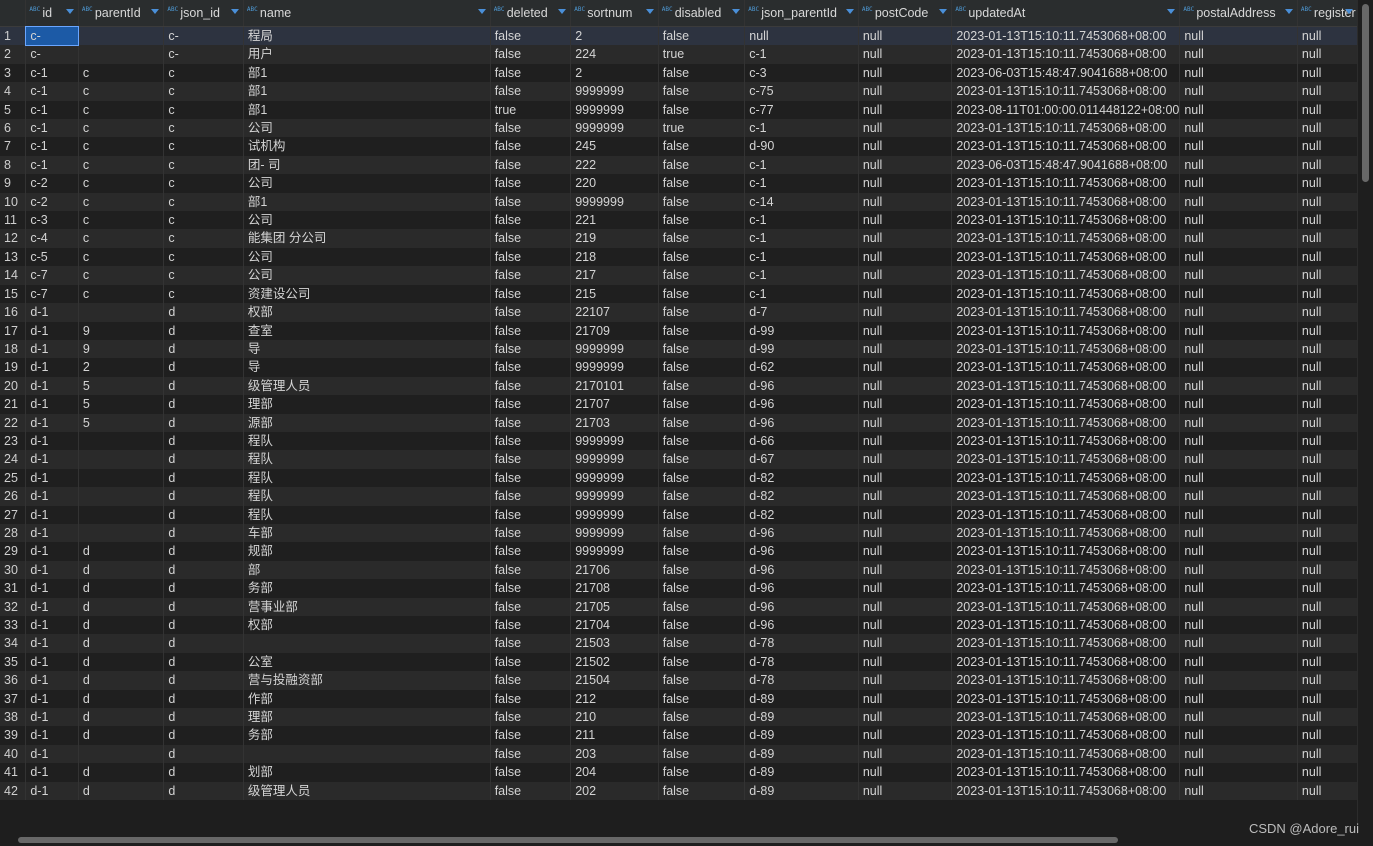 The width and height of the screenshot is (1373, 846). I want to click on cell-name, so click(367, 643).